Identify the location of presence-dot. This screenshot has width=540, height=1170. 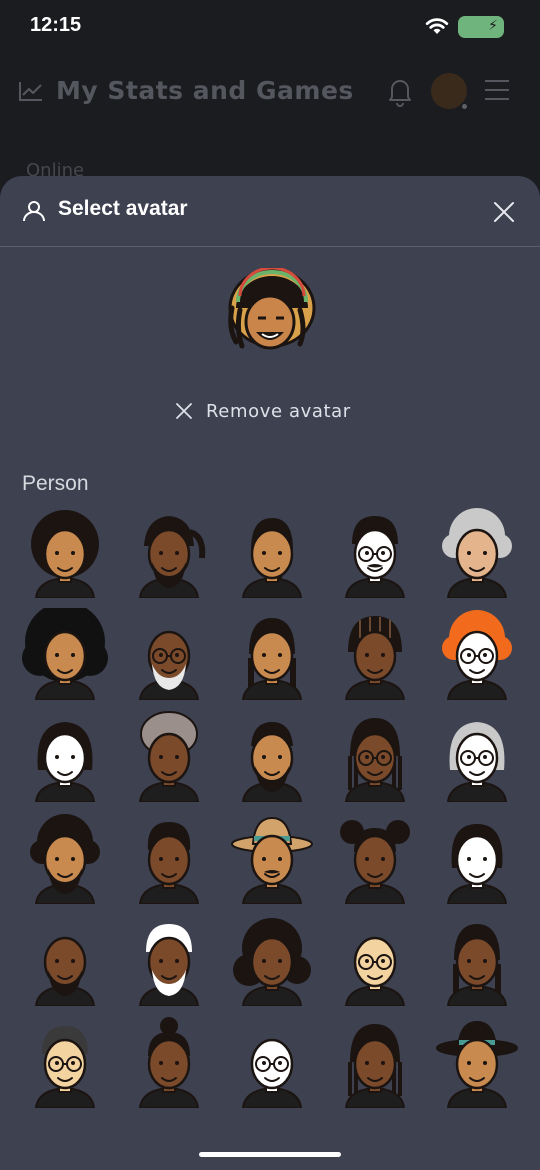
(464, 106).